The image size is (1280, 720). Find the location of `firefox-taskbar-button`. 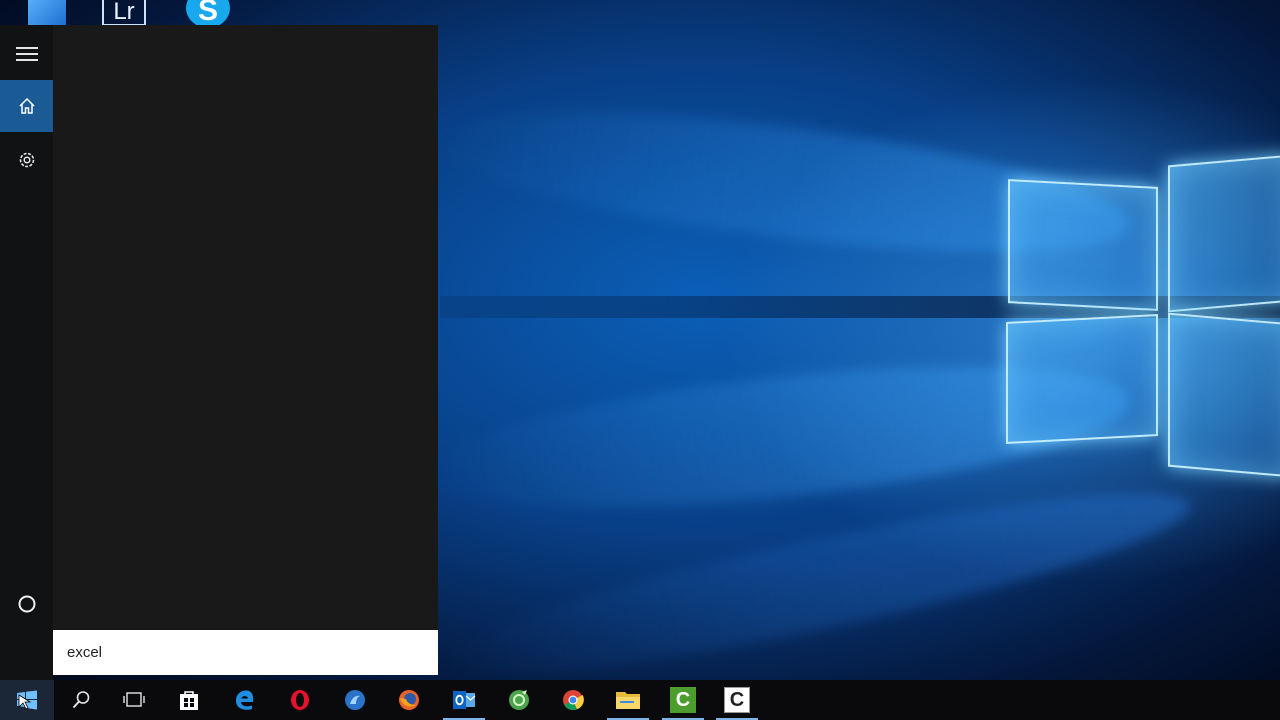

firefox-taskbar-button is located at coordinates (409, 700).